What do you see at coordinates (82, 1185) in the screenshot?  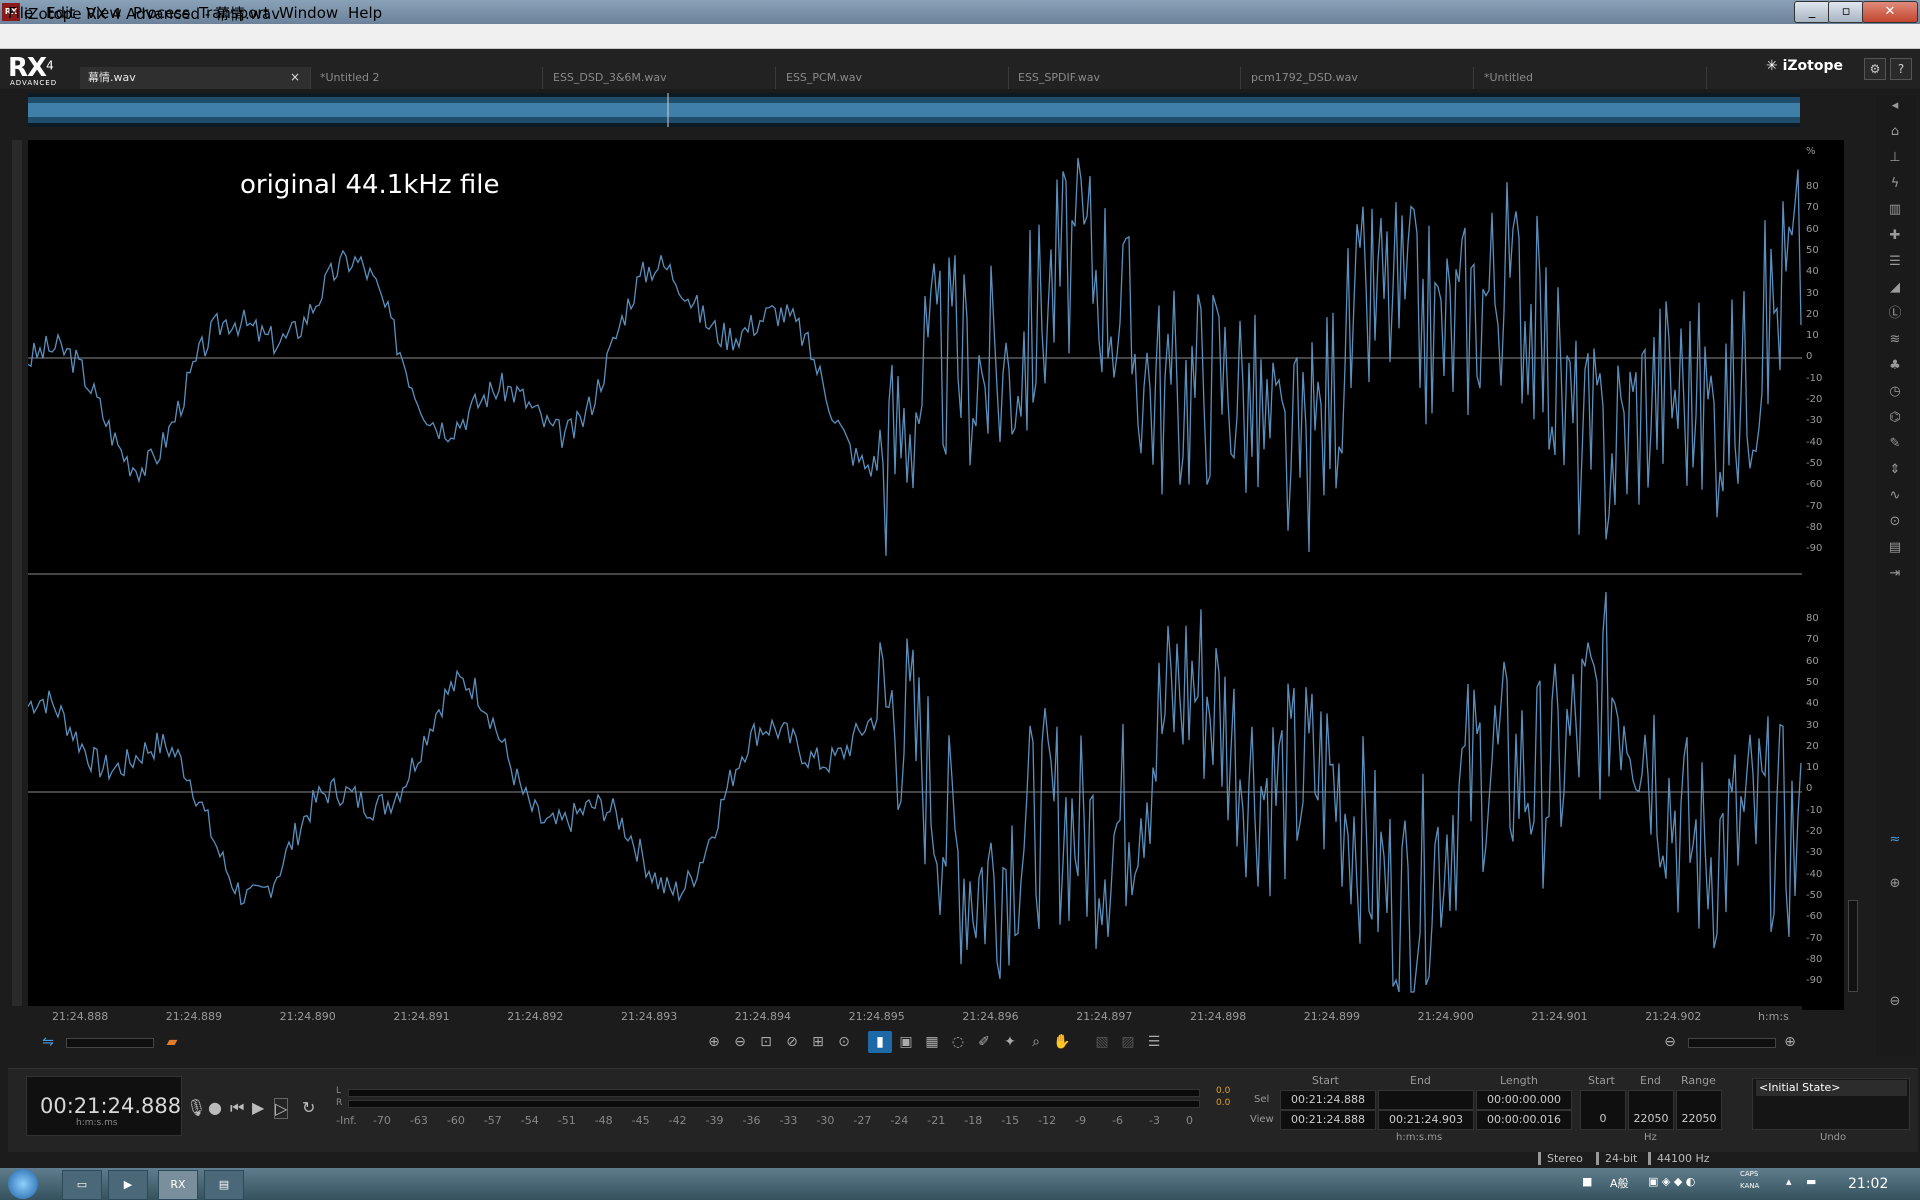 I see `explorer-taskbar-icon: ▭` at bounding box center [82, 1185].